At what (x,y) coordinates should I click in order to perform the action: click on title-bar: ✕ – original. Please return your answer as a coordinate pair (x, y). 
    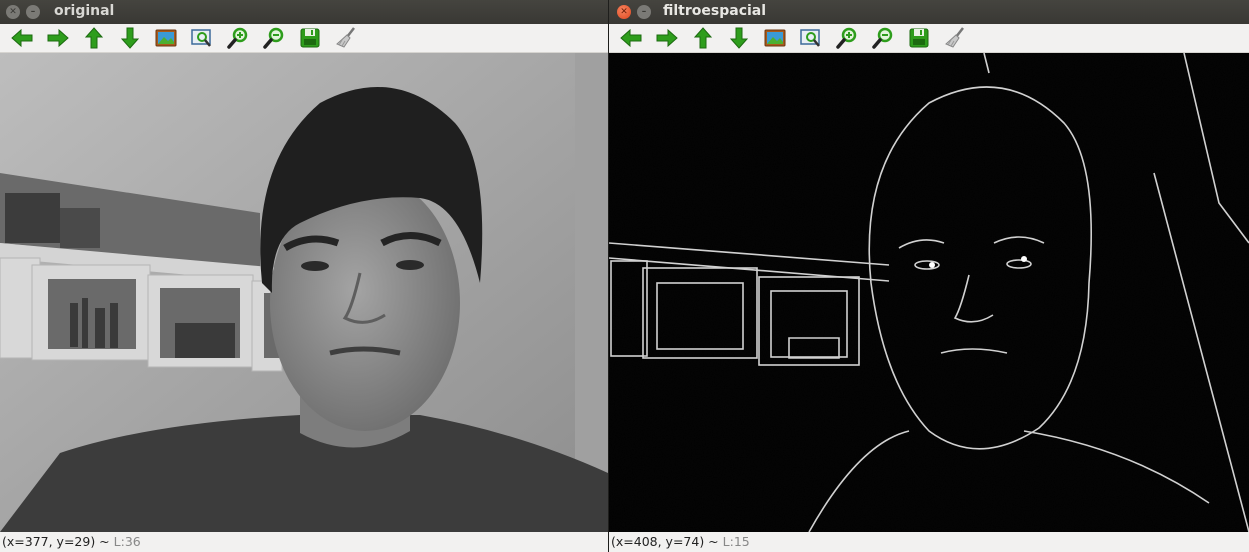
    Looking at the image, I should click on (304, 12).